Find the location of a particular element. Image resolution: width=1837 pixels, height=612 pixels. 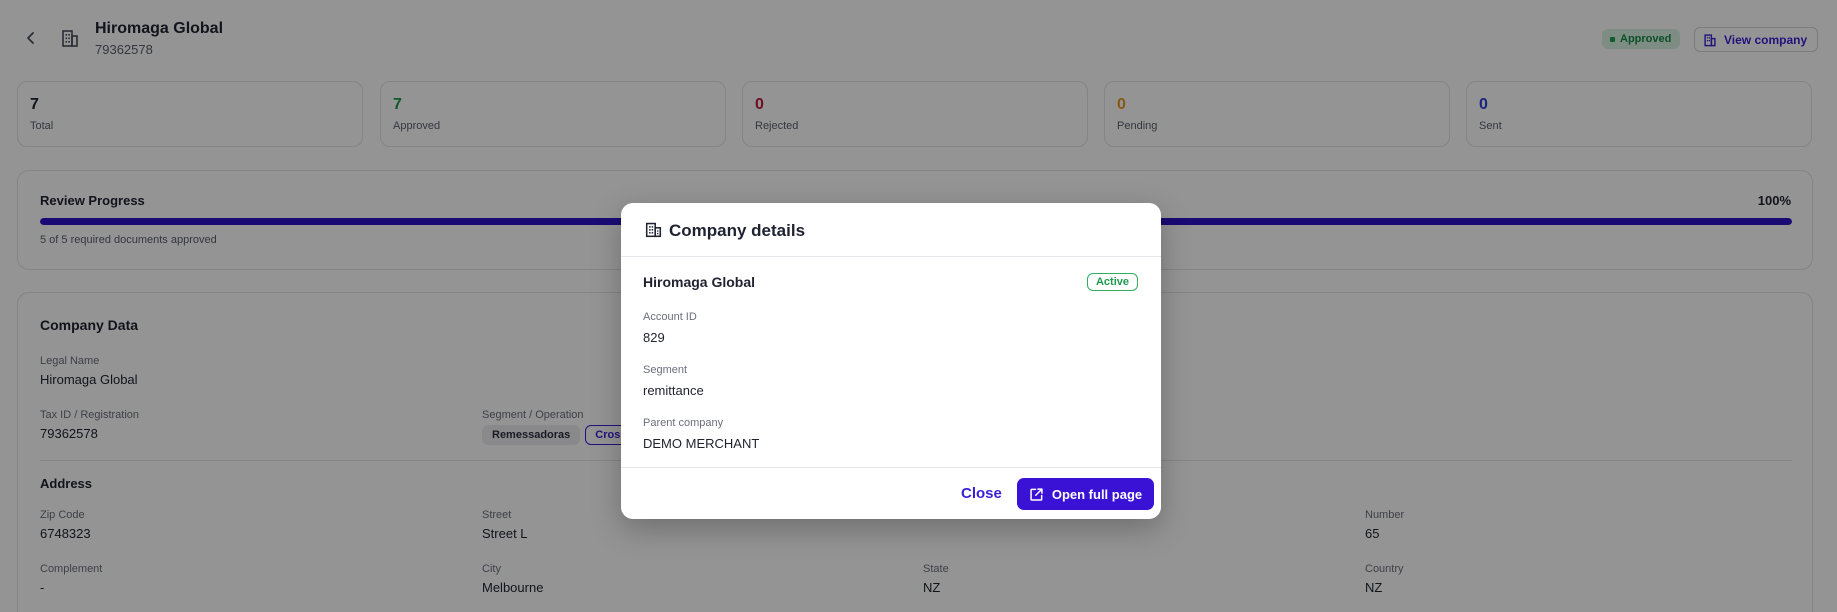

modal-header: Company details is located at coordinates (891, 230).